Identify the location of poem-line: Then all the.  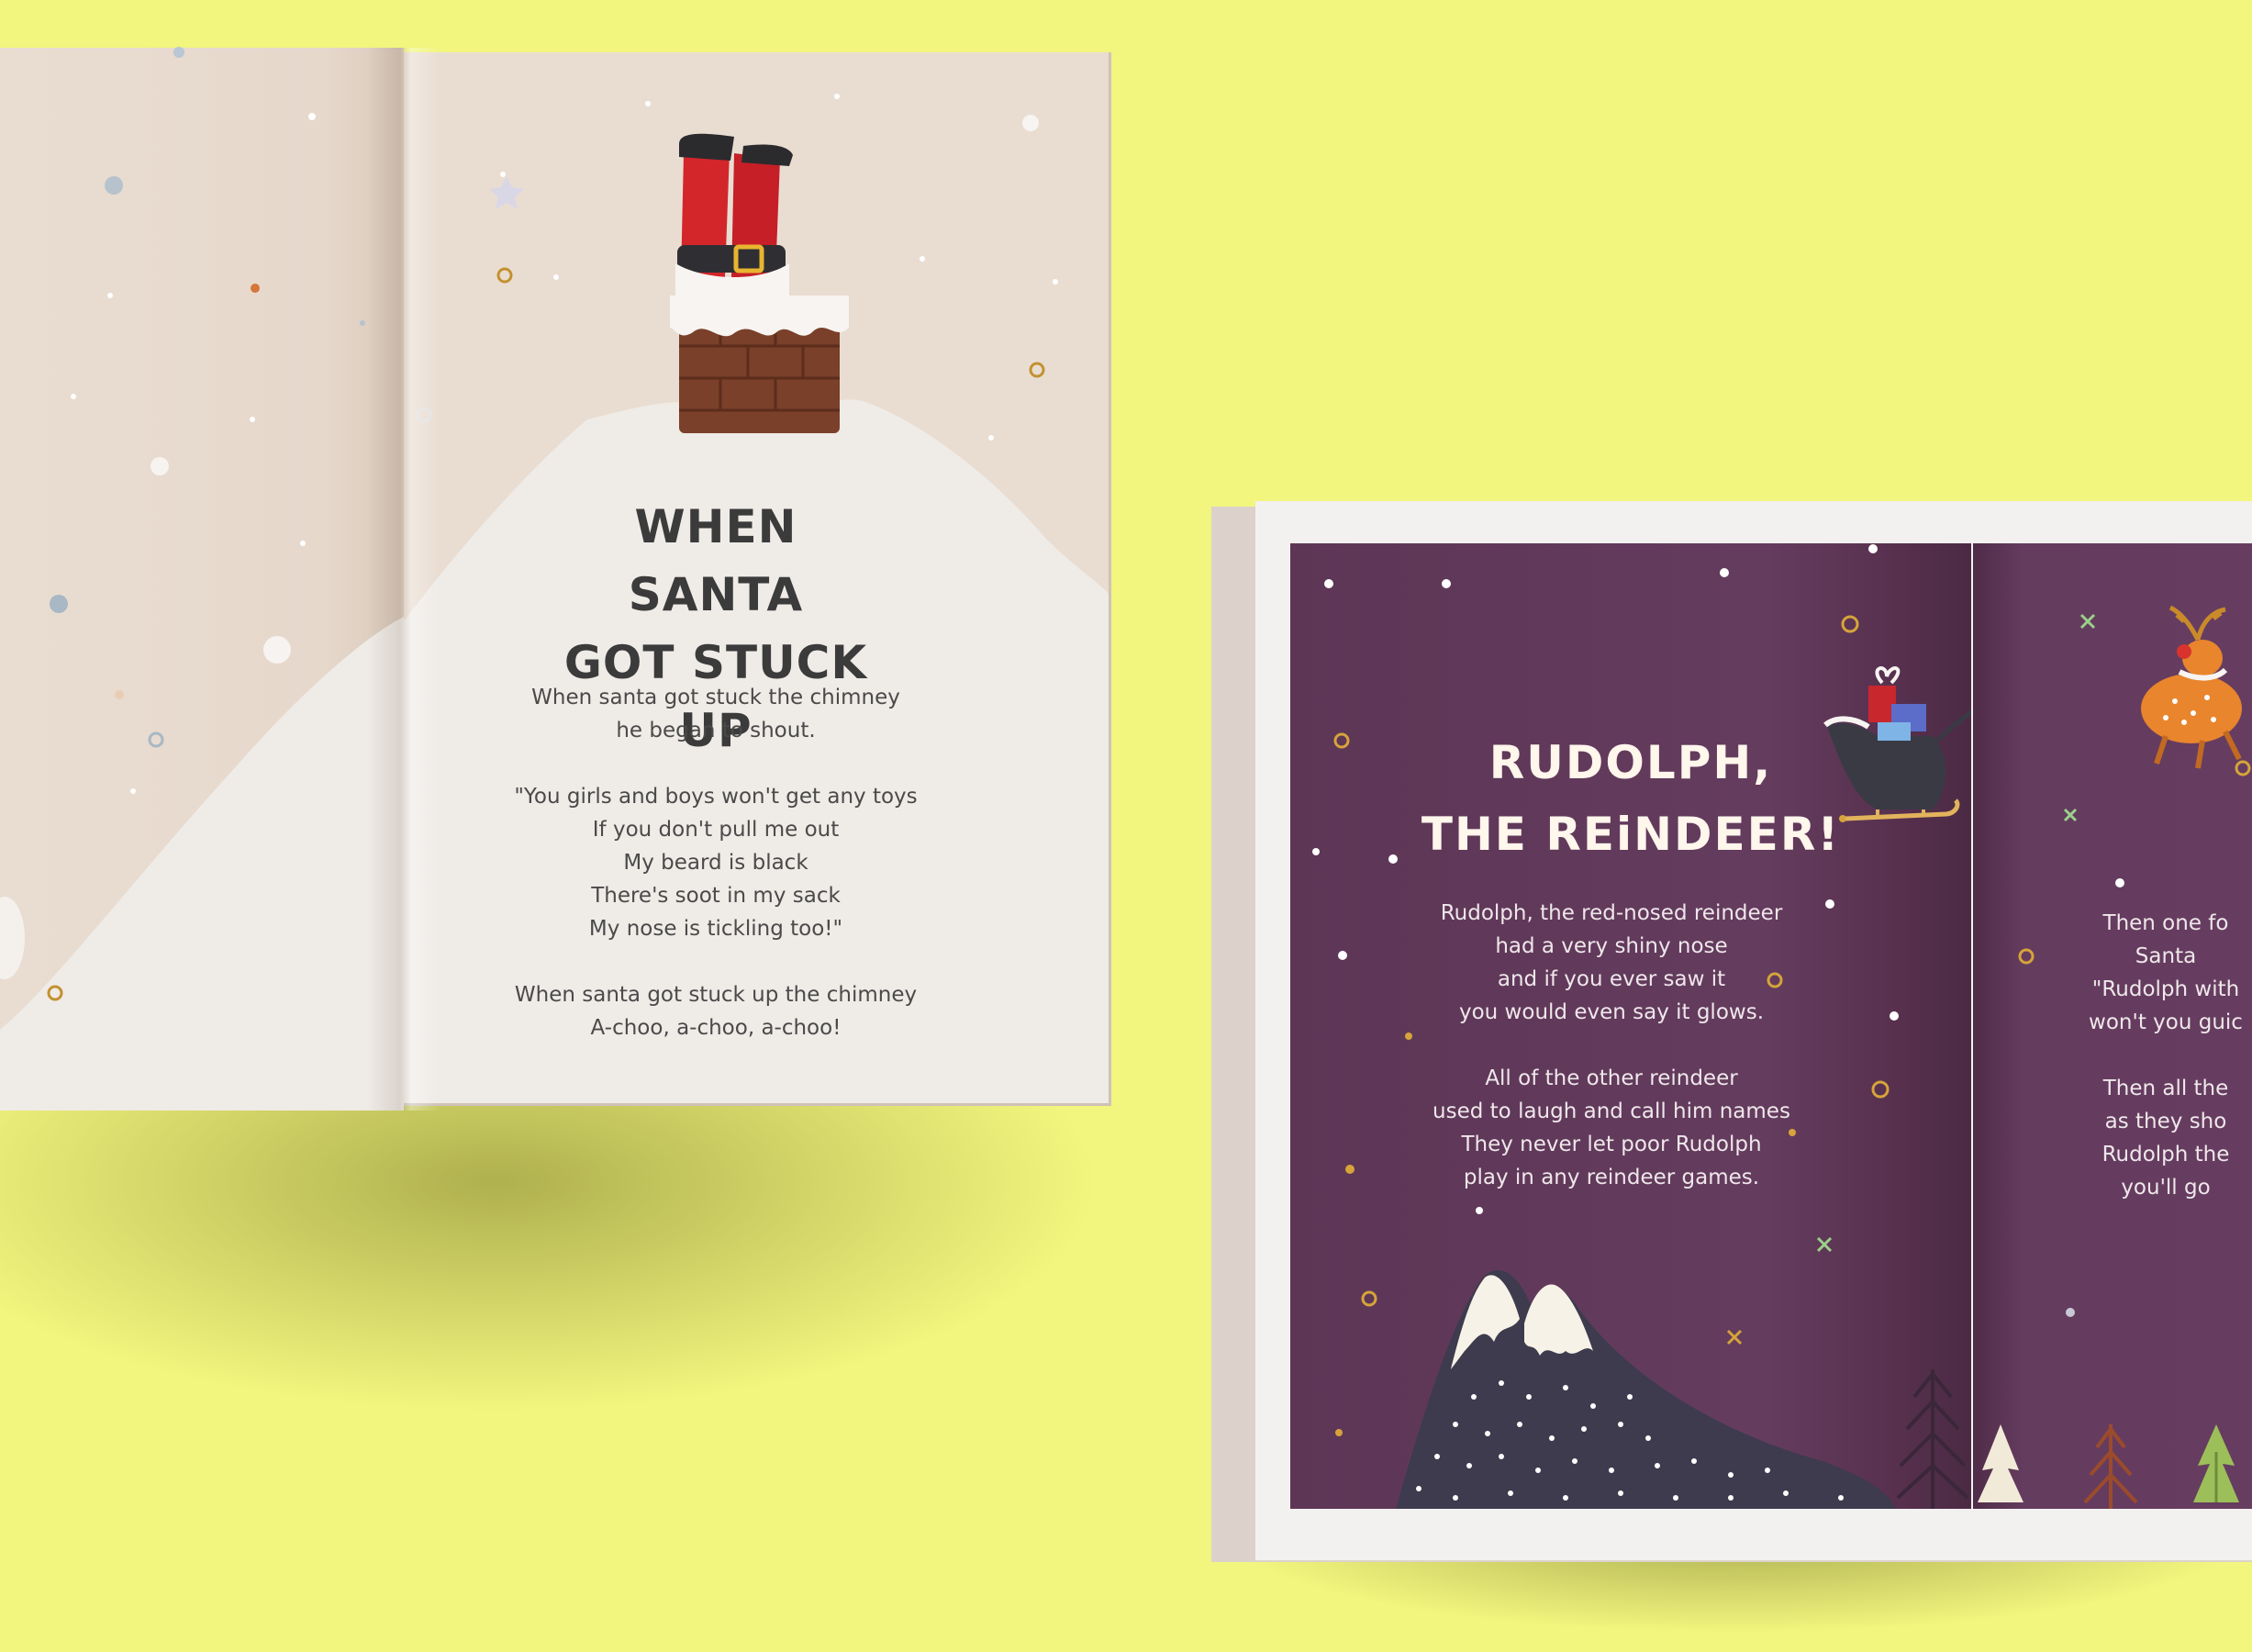
(2165, 1088).